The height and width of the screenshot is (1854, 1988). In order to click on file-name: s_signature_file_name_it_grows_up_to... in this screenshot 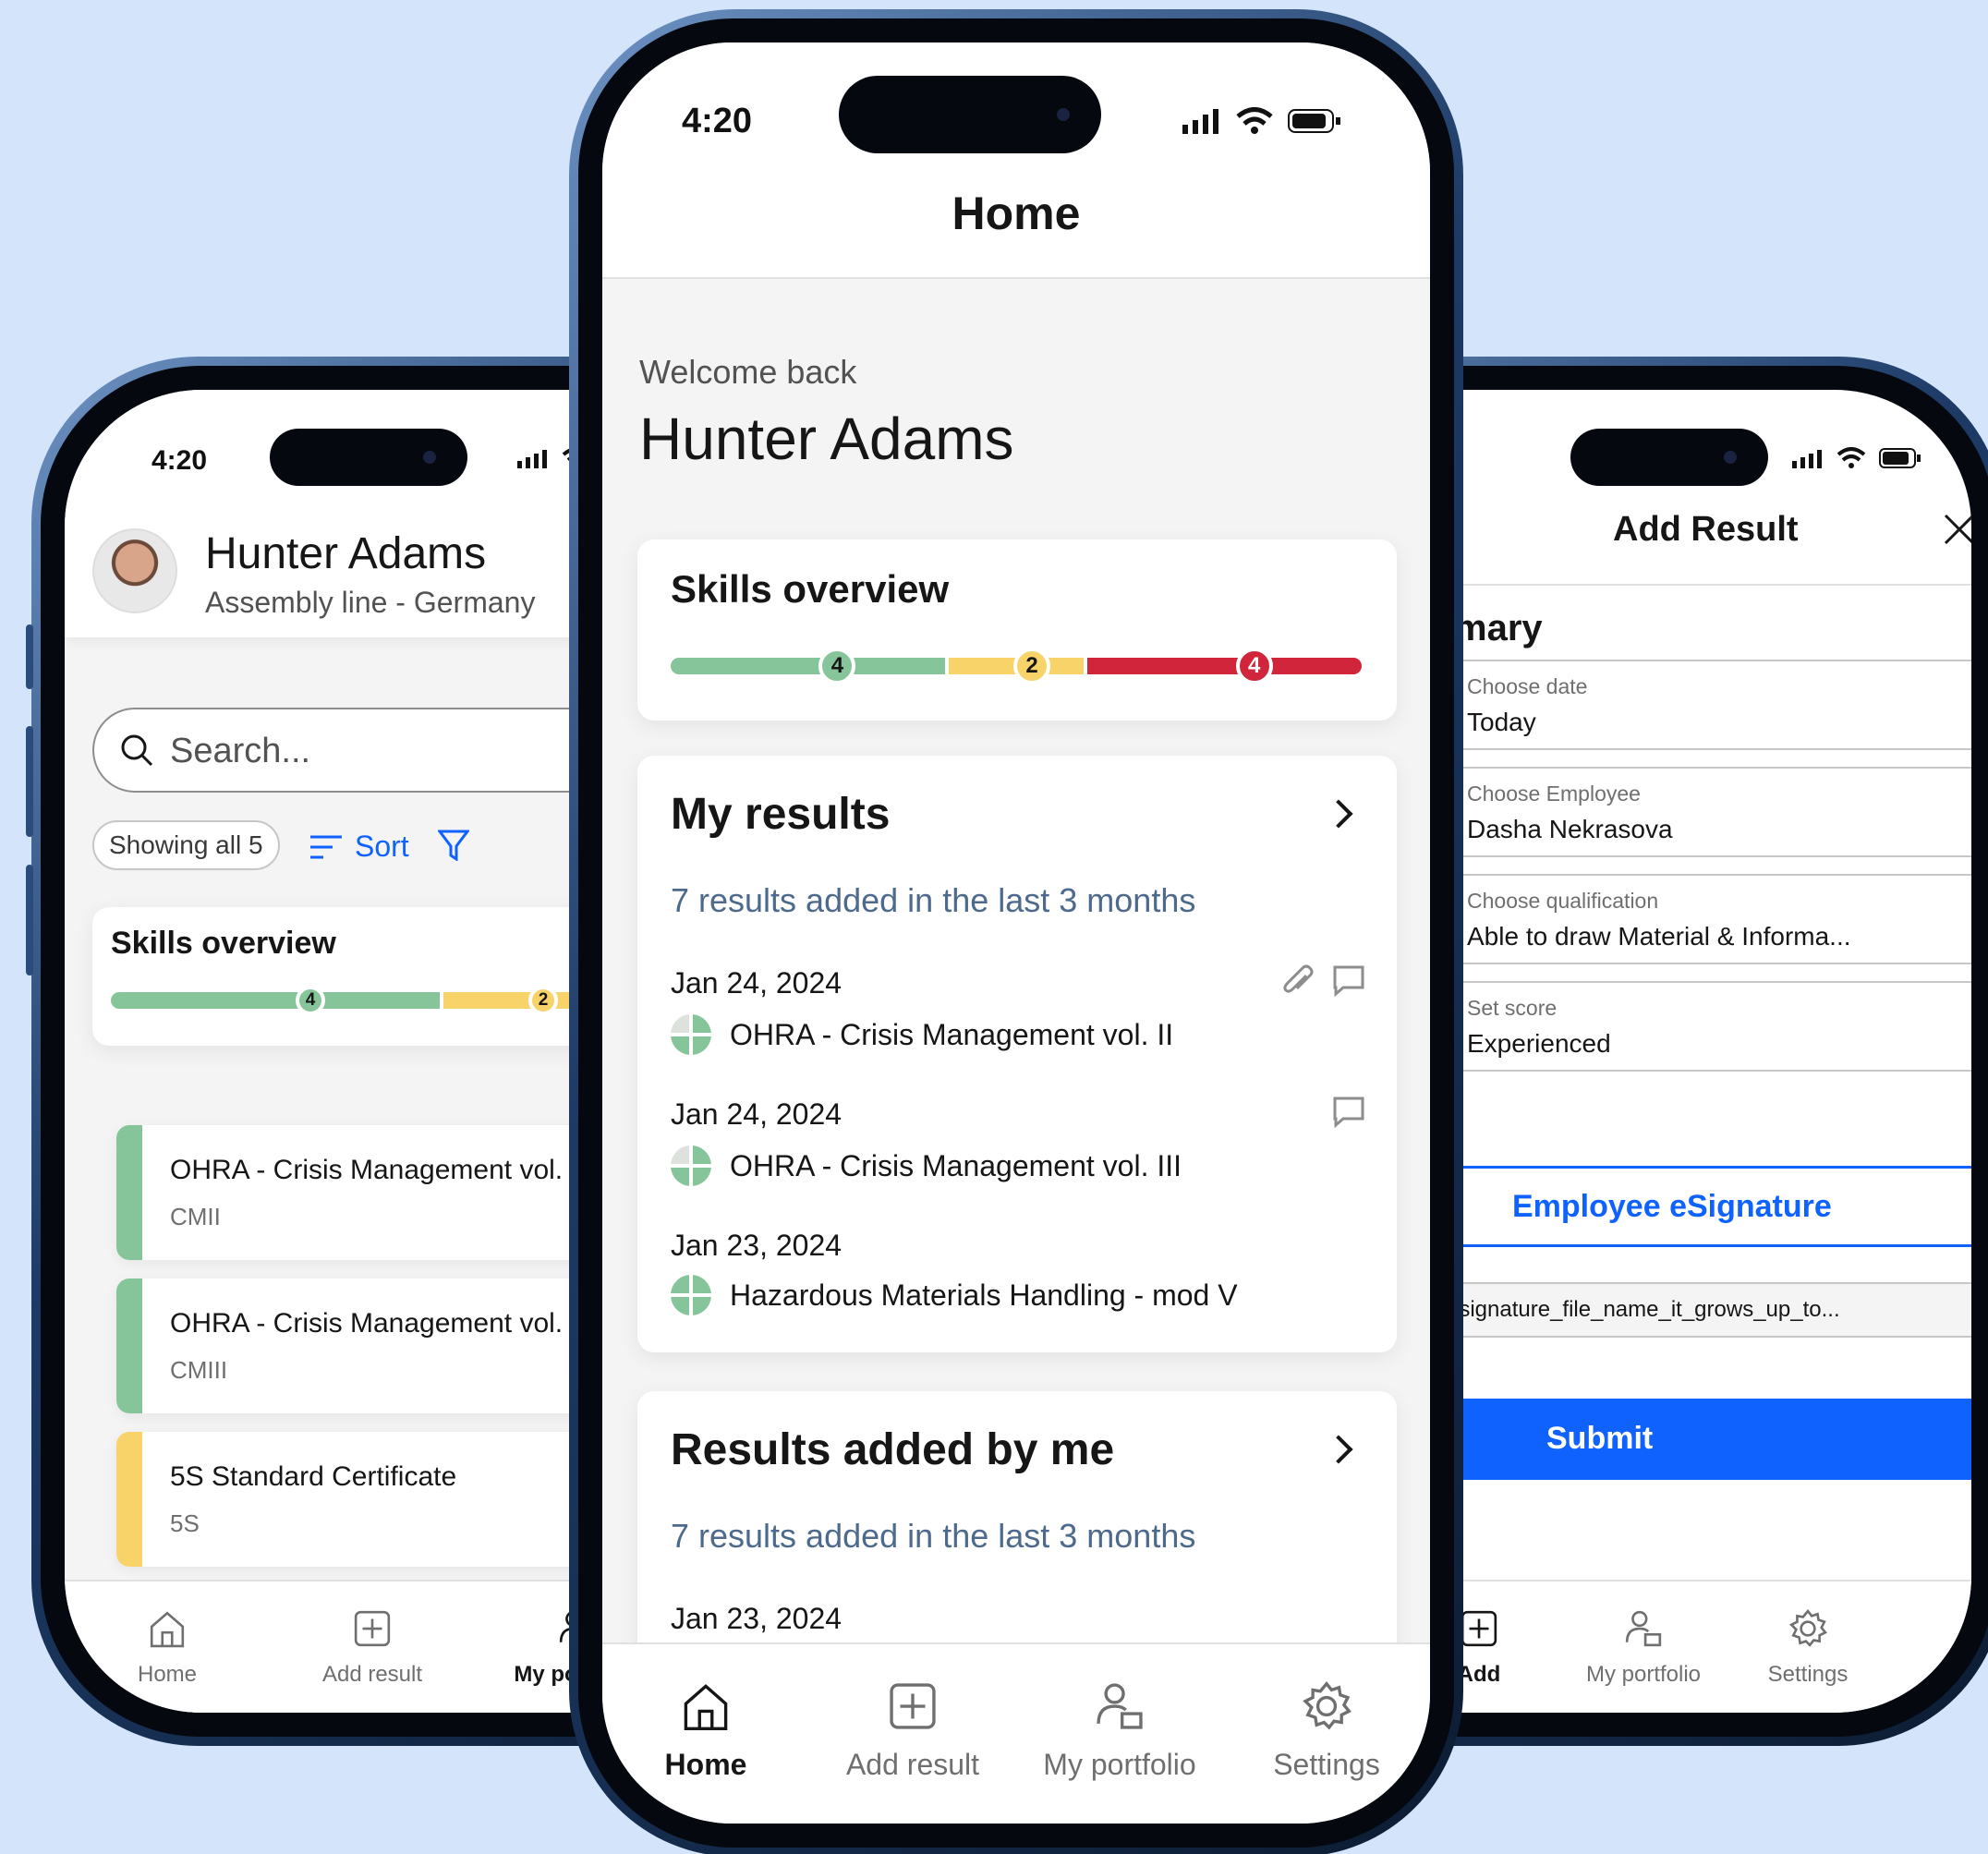, I will do `click(1638, 1309)`.